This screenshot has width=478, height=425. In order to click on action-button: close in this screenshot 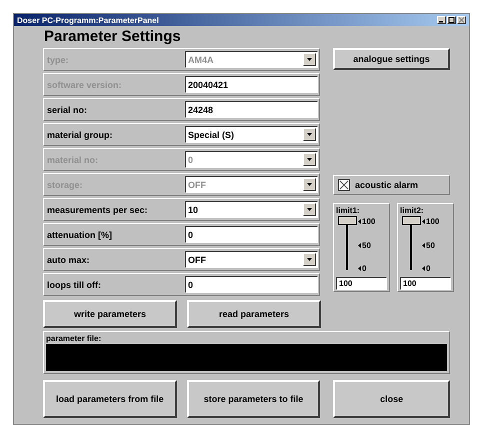, I will do `click(391, 399)`.